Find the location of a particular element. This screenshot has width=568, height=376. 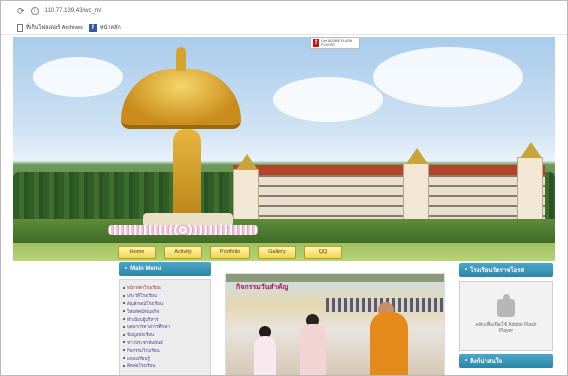

menu-item: ข่าวประชาสัมพันธ์ is located at coordinates (165, 343).